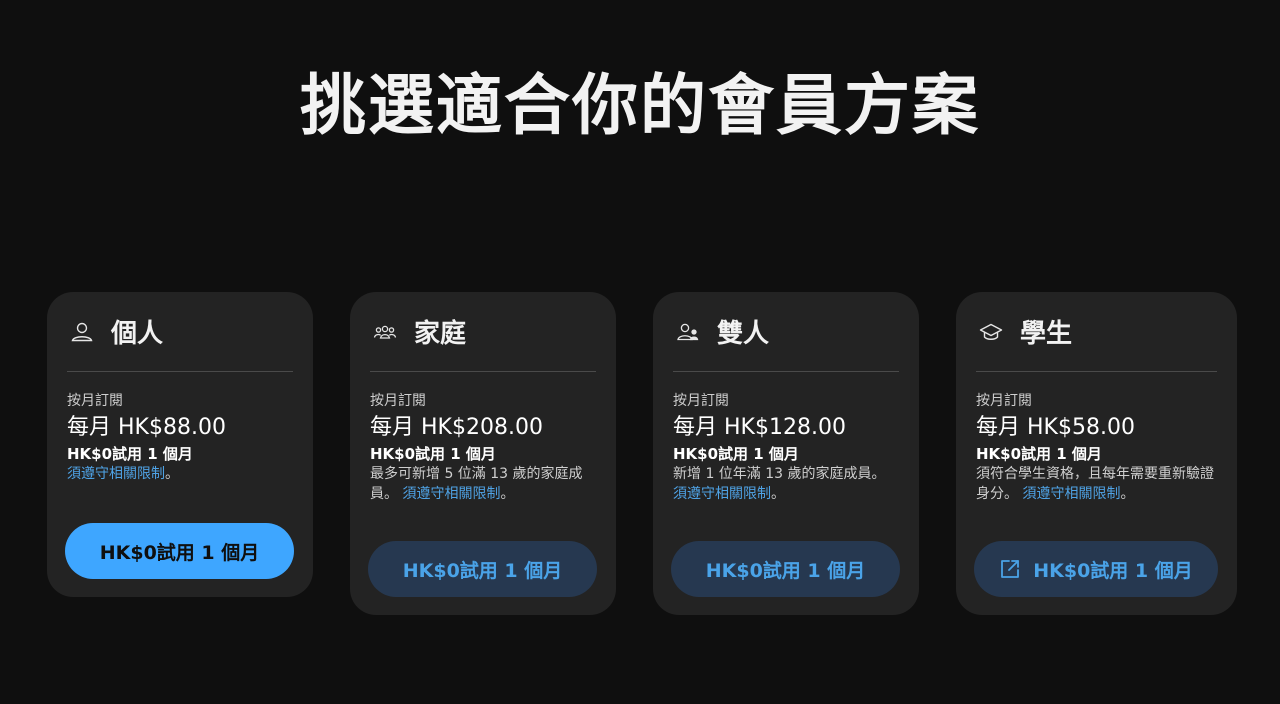 This screenshot has height=704, width=1280. Describe the element at coordinates (146, 427) in the screenshot. I see `plan-price: 每月 HK$88.00` at that location.